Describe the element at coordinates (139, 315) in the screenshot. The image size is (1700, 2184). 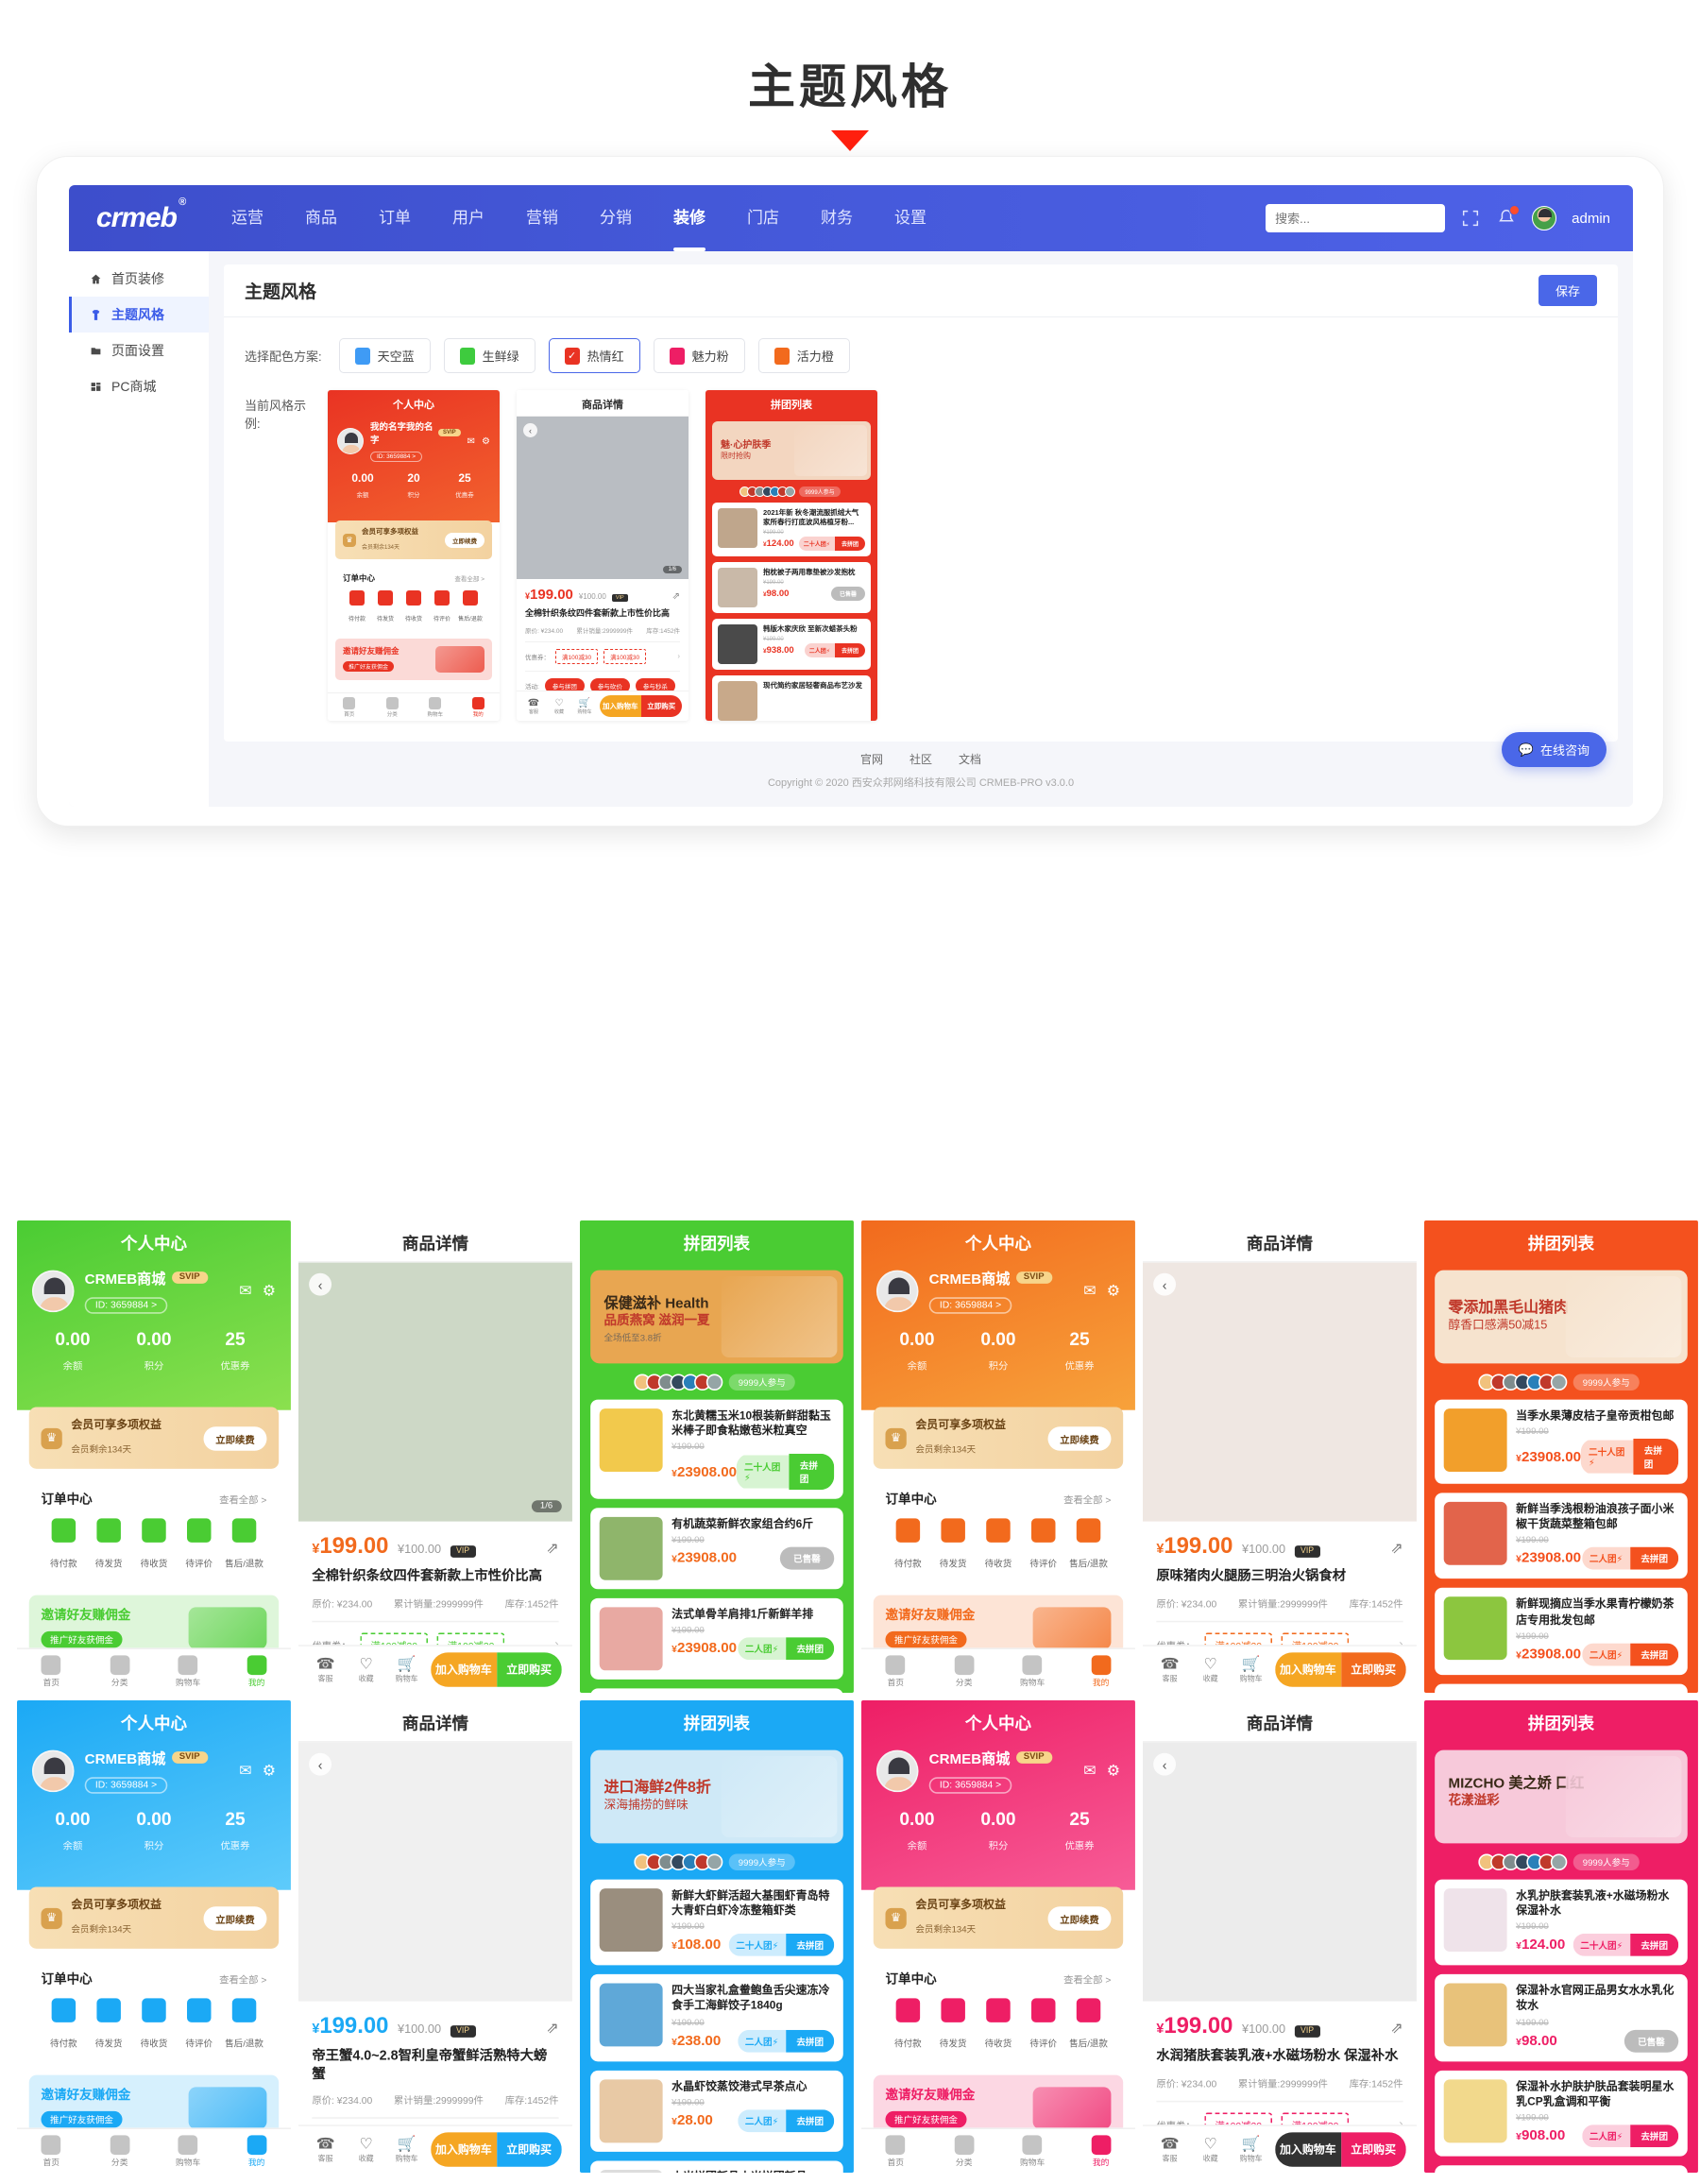
I see `sidebar-item-1: 主题风格` at that location.